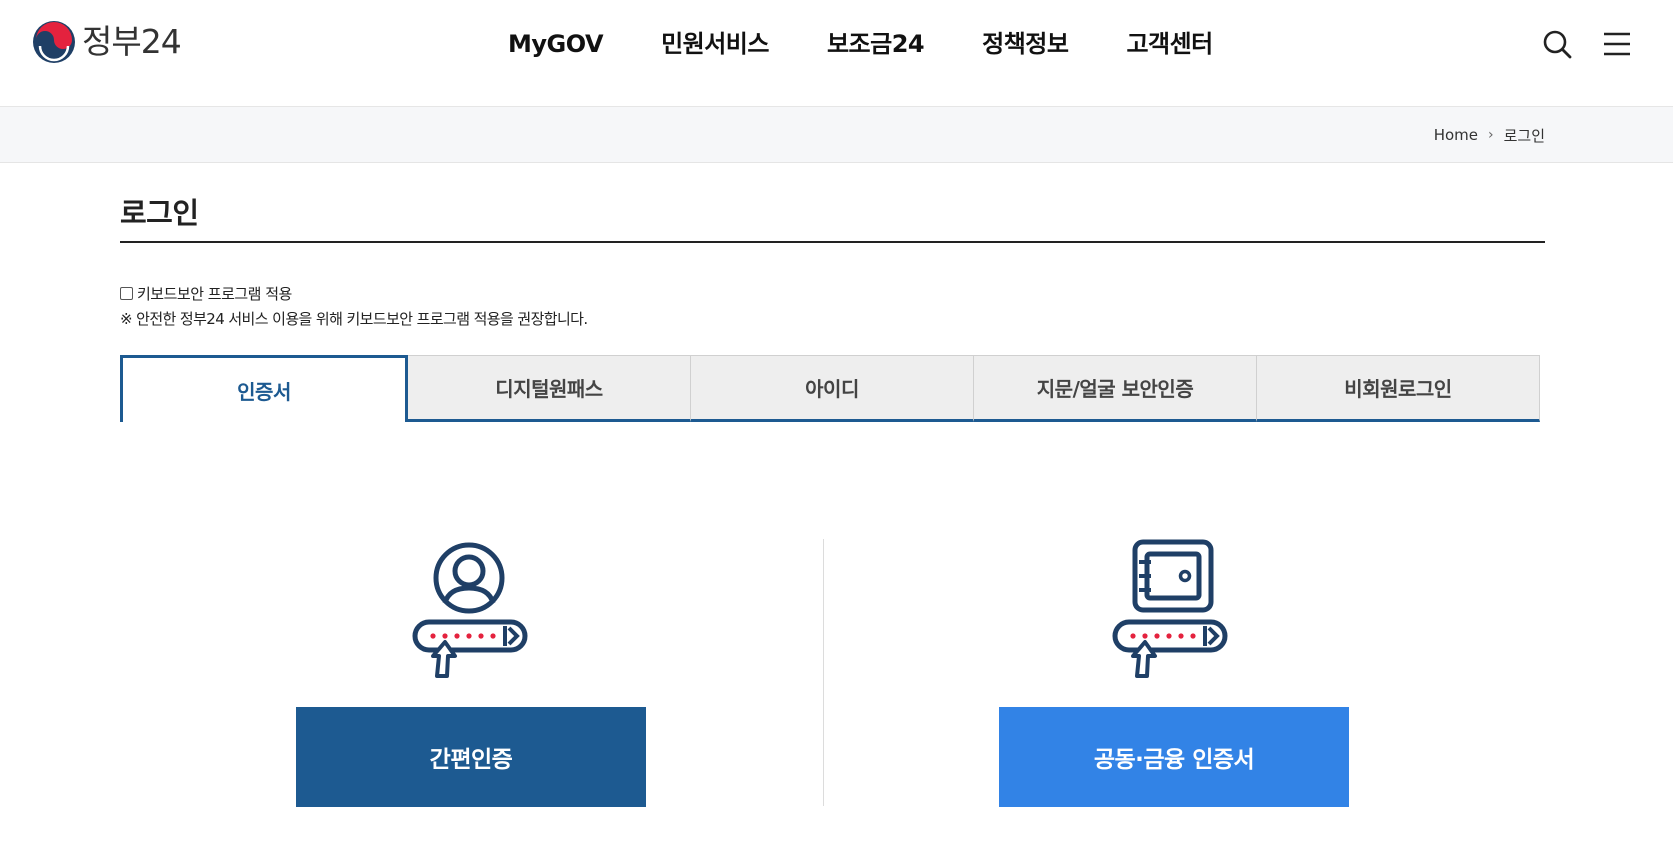 The width and height of the screenshot is (1673, 867). What do you see at coordinates (1025, 44) in the screenshot?
I see `nav-item-policy-info: 정책정보` at bounding box center [1025, 44].